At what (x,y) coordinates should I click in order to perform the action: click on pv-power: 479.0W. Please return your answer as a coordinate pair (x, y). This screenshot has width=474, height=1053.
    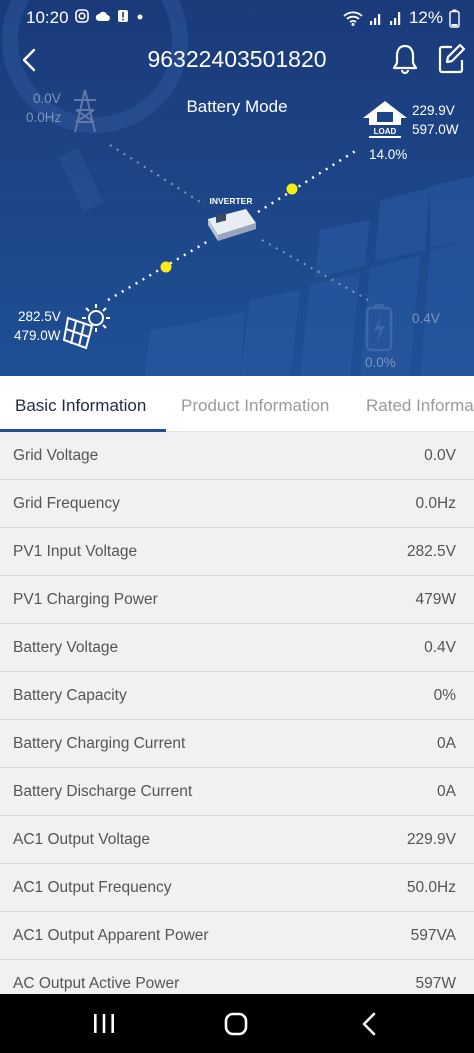
    Looking at the image, I should click on (37, 335).